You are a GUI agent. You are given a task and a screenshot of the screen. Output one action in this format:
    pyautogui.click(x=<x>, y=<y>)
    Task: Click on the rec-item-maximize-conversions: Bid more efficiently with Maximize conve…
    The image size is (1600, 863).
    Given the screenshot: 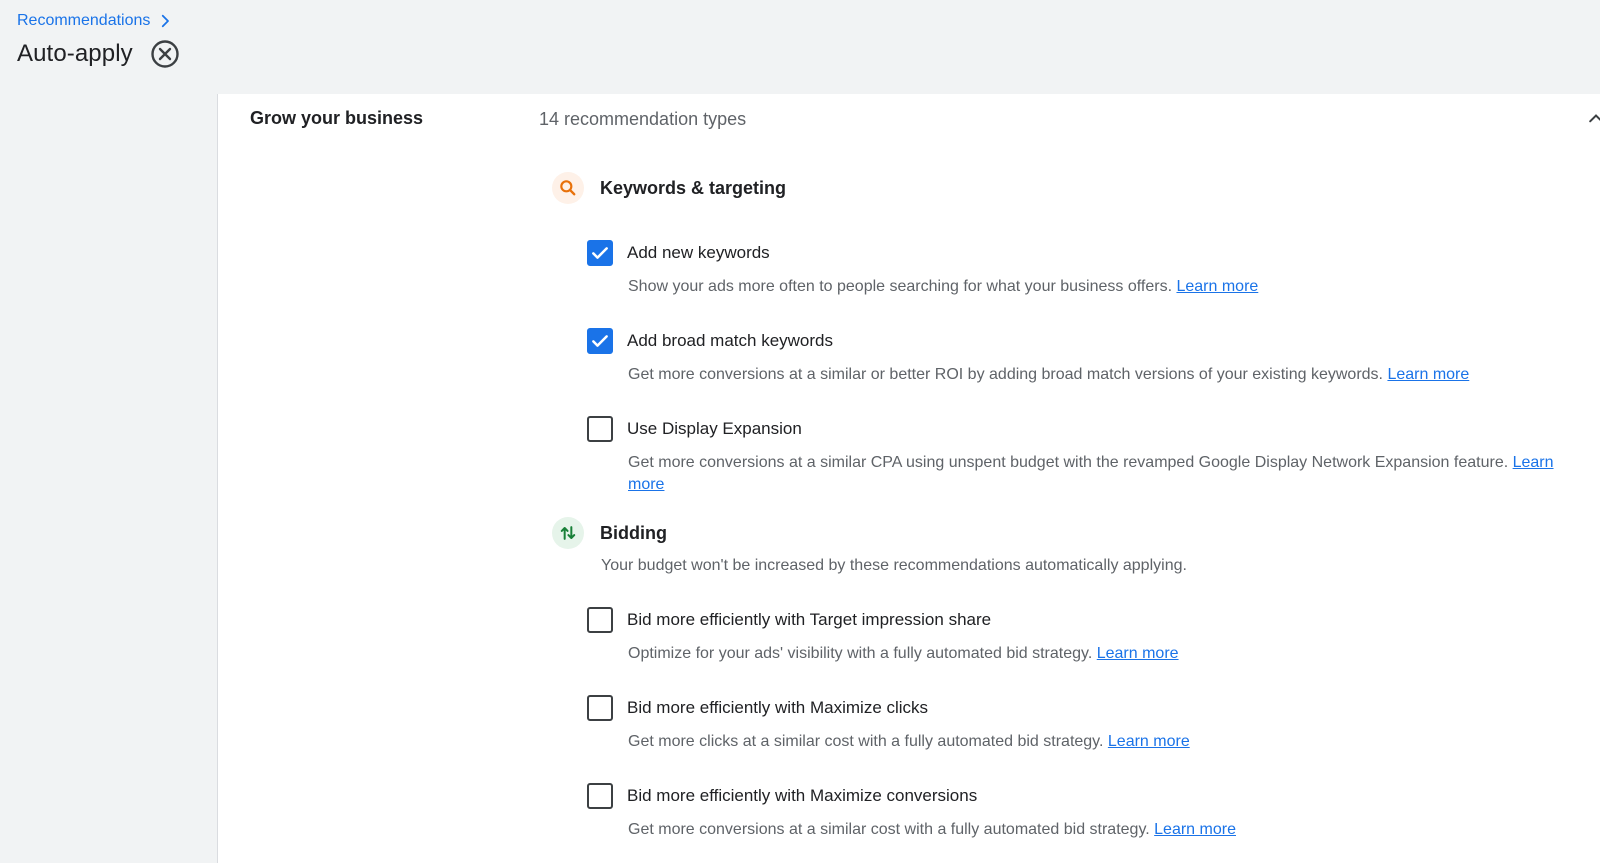 What is the action you would take?
    pyautogui.click(x=1087, y=812)
    